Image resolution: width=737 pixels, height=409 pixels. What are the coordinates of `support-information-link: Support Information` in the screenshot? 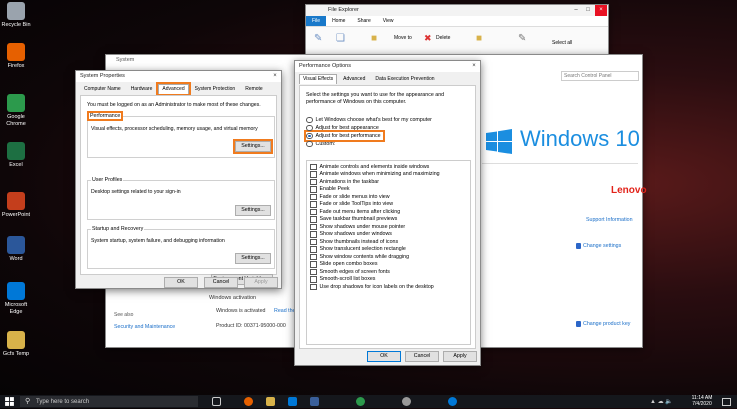 It's located at (609, 220).